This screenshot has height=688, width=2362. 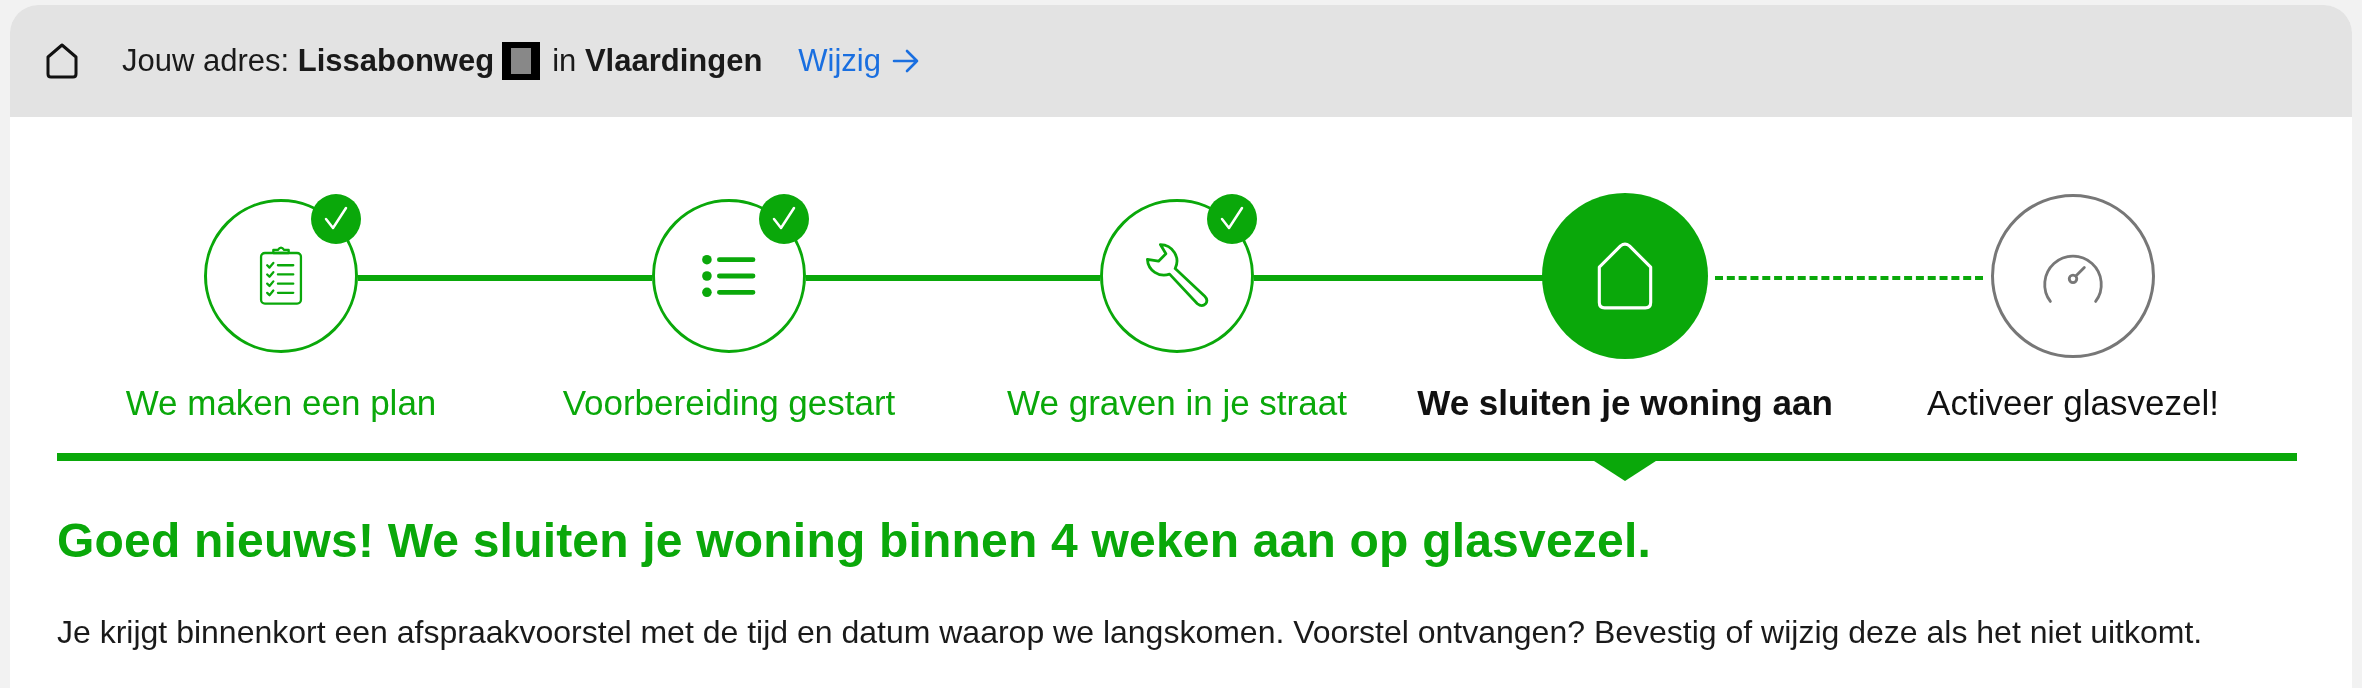 I want to click on step-label: Activeer glasvezel!, so click(x=2073, y=403).